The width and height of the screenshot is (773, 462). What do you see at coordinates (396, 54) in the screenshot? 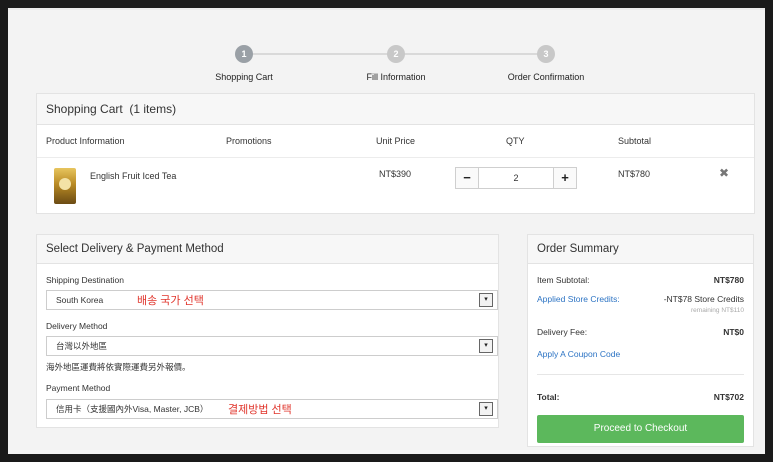
I see `step-number: 2` at bounding box center [396, 54].